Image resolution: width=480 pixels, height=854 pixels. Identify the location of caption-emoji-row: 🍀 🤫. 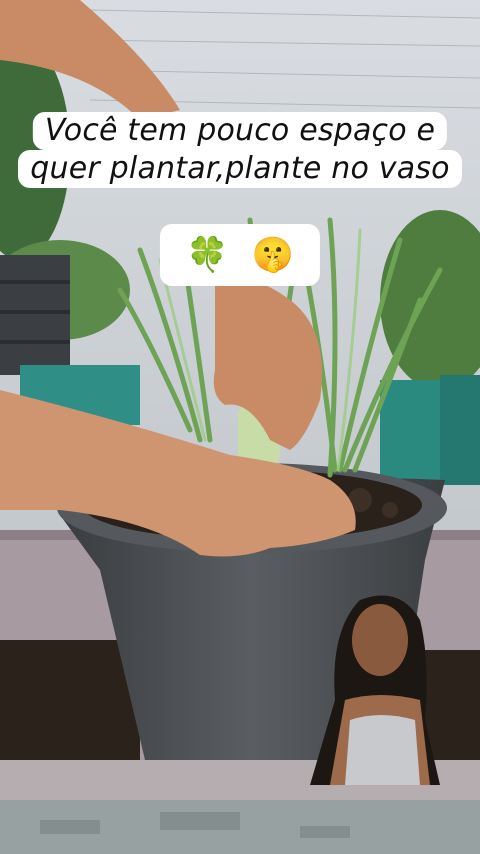
(240, 255).